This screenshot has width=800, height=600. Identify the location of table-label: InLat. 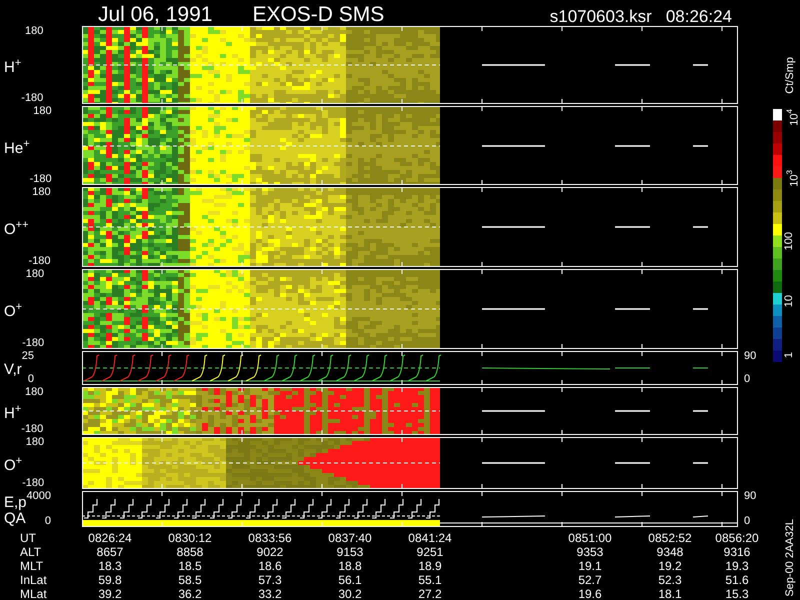
(33, 580).